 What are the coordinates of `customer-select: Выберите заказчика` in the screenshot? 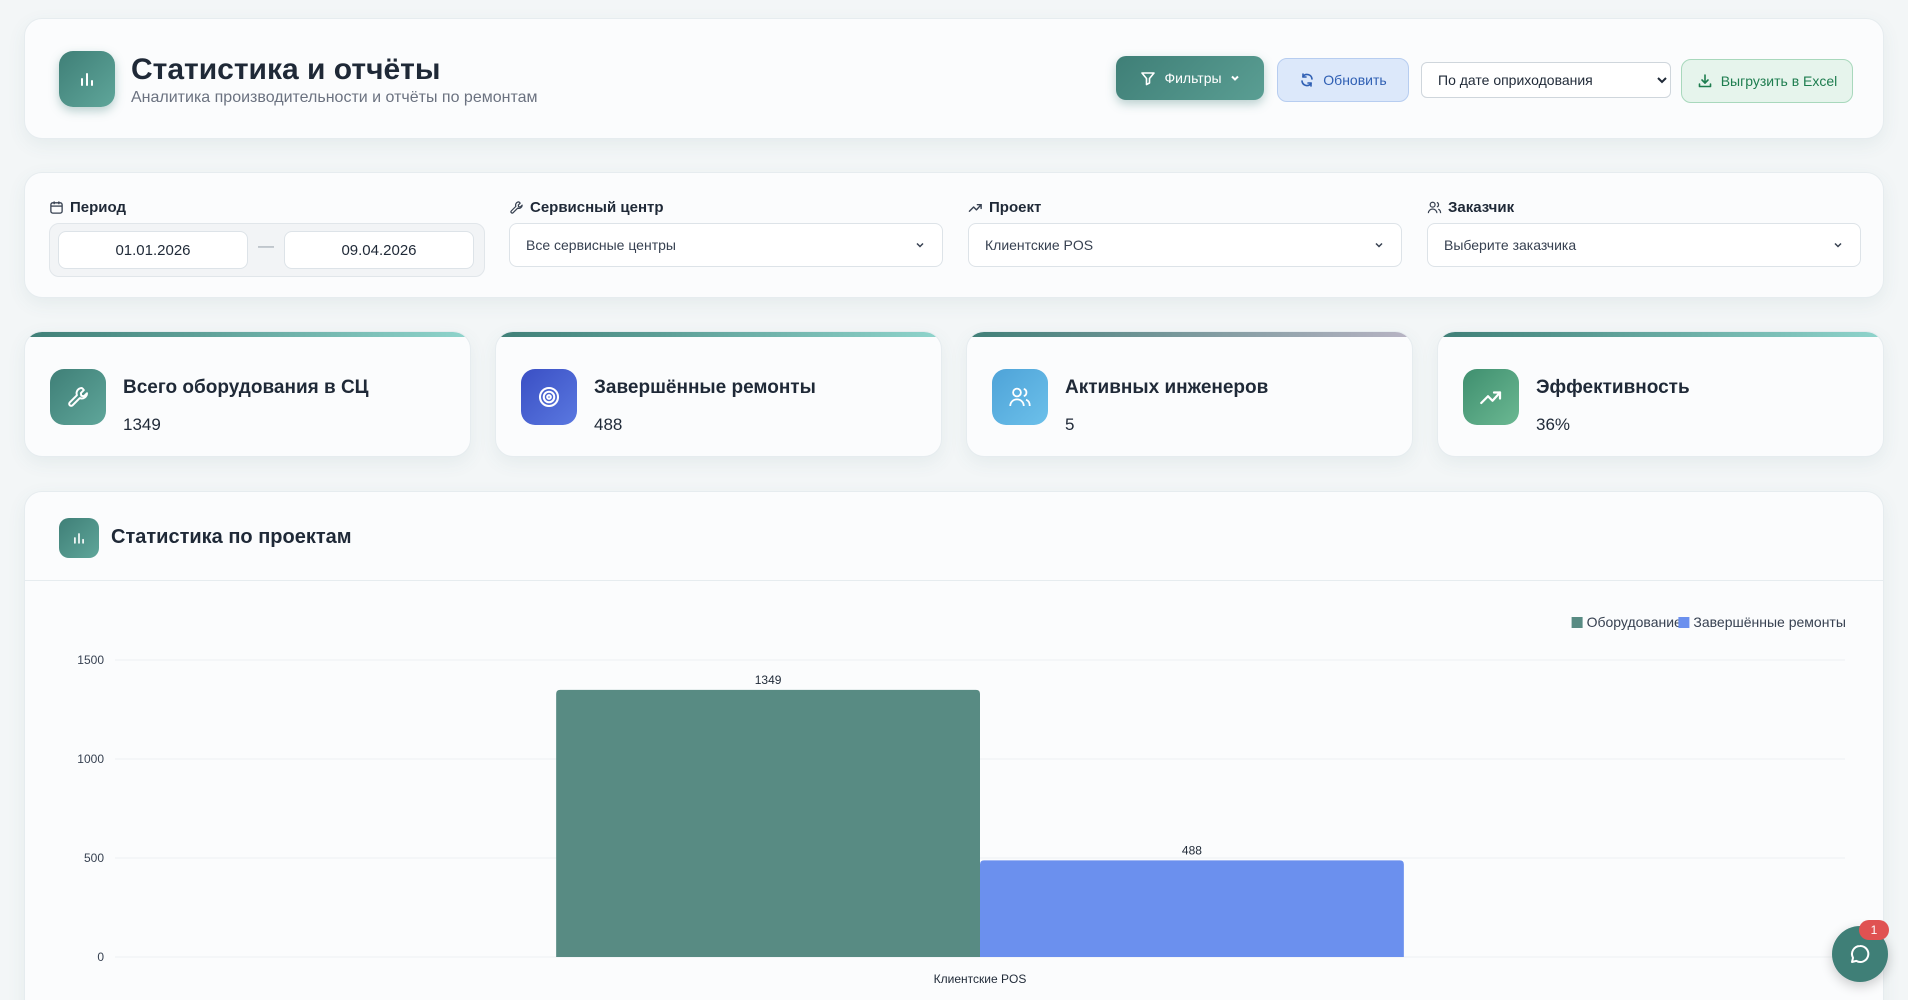 It's located at (1644, 245).